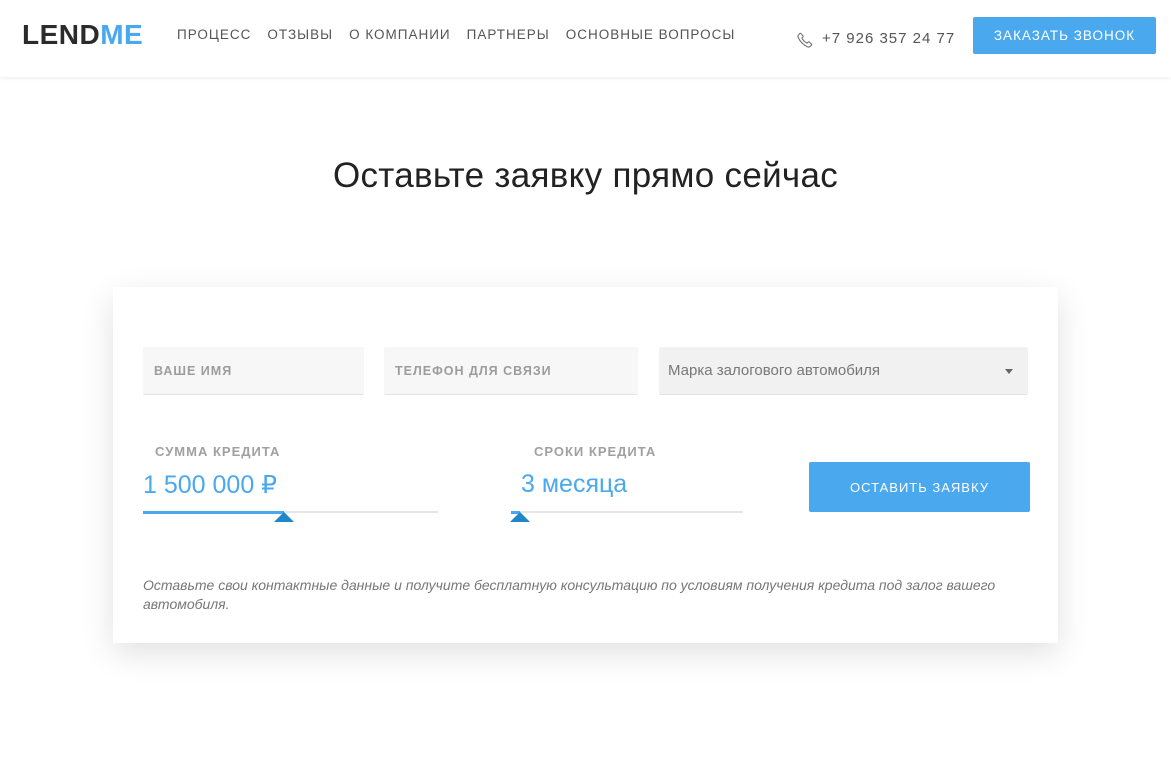  I want to click on header-phone: +7 926 357 24 77, so click(875, 38).